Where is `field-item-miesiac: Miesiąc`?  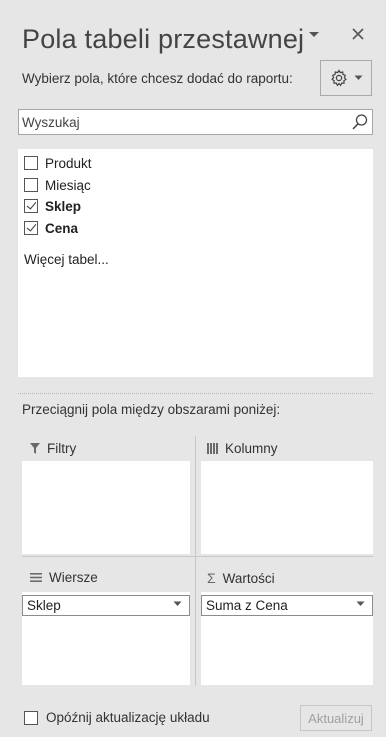
field-item-miesiac: Miesiąc is located at coordinates (57, 185).